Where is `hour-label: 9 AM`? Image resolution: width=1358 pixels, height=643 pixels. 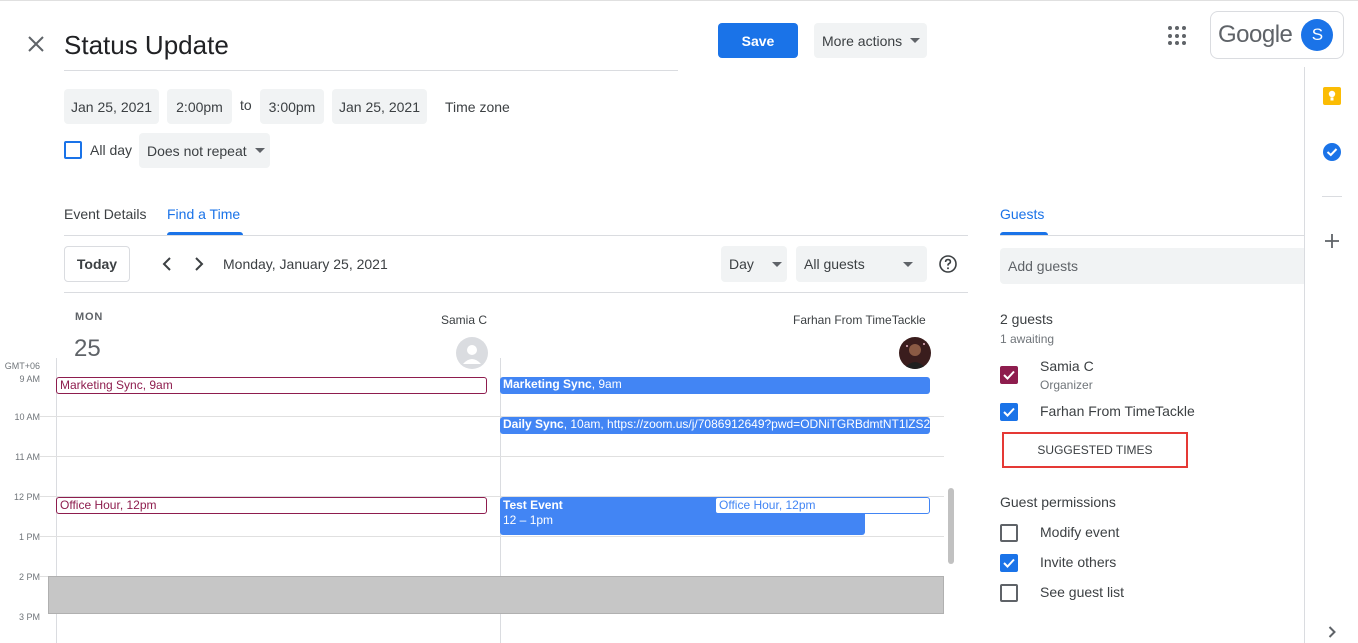 hour-label: 9 AM is located at coordinates (29, 379).